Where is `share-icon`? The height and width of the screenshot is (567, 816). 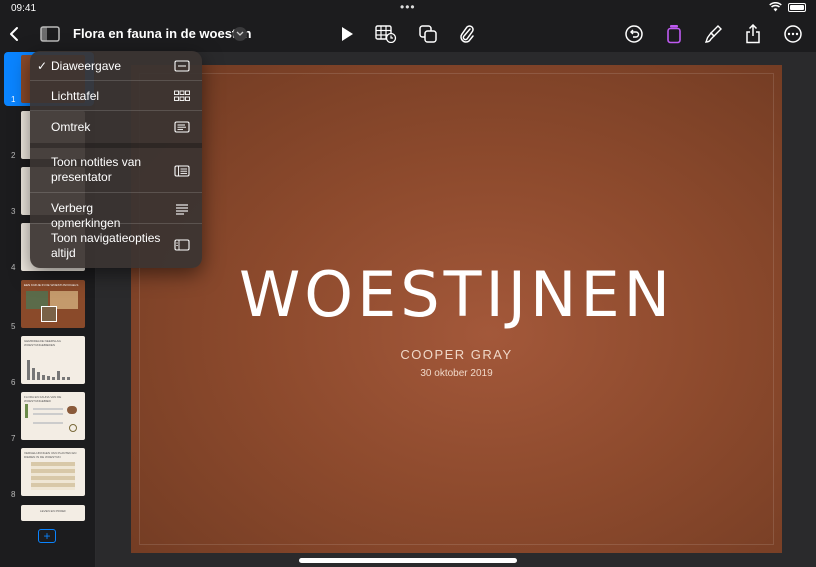
share-icon is located at coordinates (753, 34).